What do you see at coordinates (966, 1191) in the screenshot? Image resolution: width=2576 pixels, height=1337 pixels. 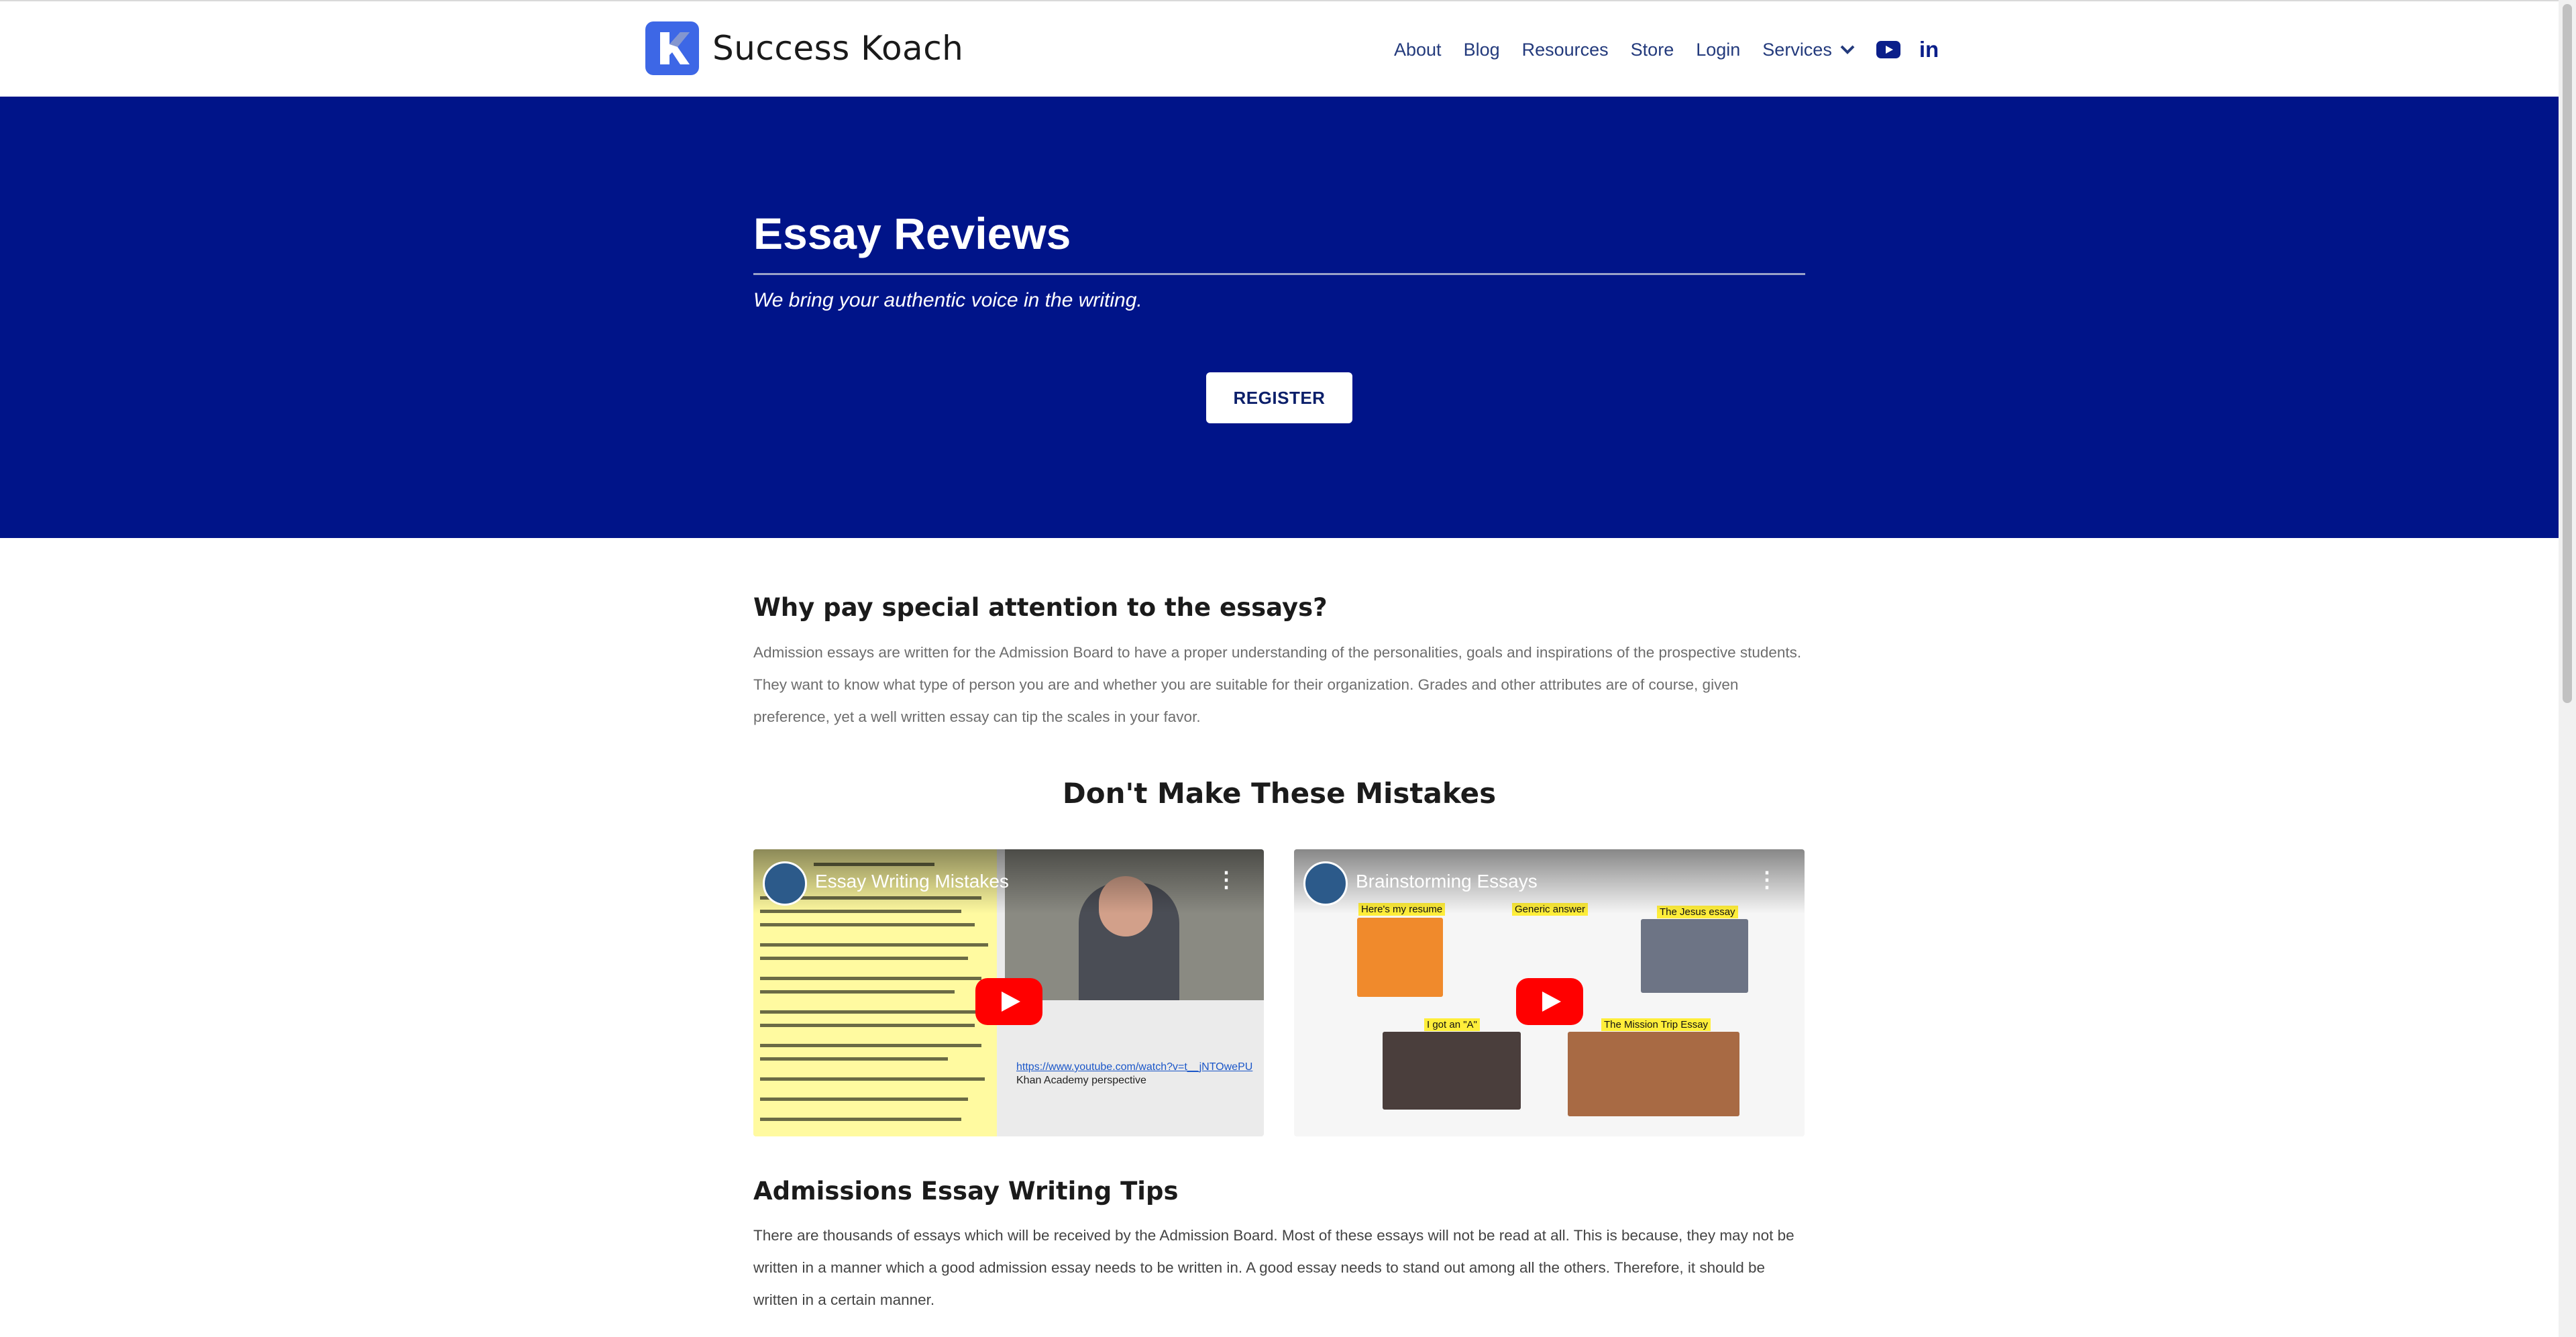 I see `section-heading-tips: Admissions Essay Writing Tips` at bounding box center [966, 1191].